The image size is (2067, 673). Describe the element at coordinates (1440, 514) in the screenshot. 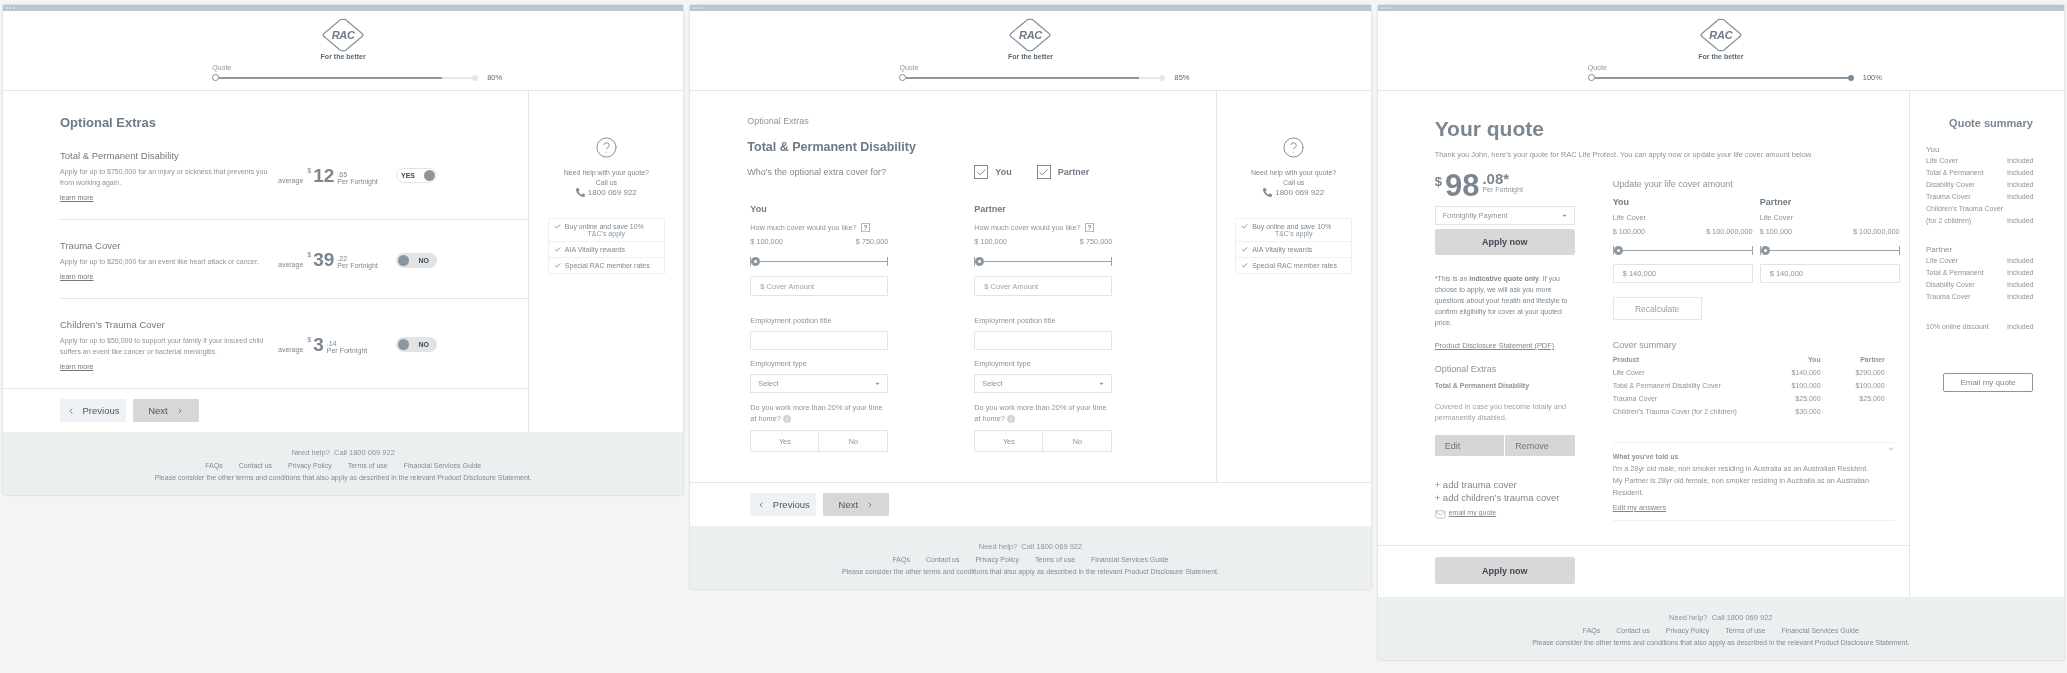

I see `mail-icon` at that location.